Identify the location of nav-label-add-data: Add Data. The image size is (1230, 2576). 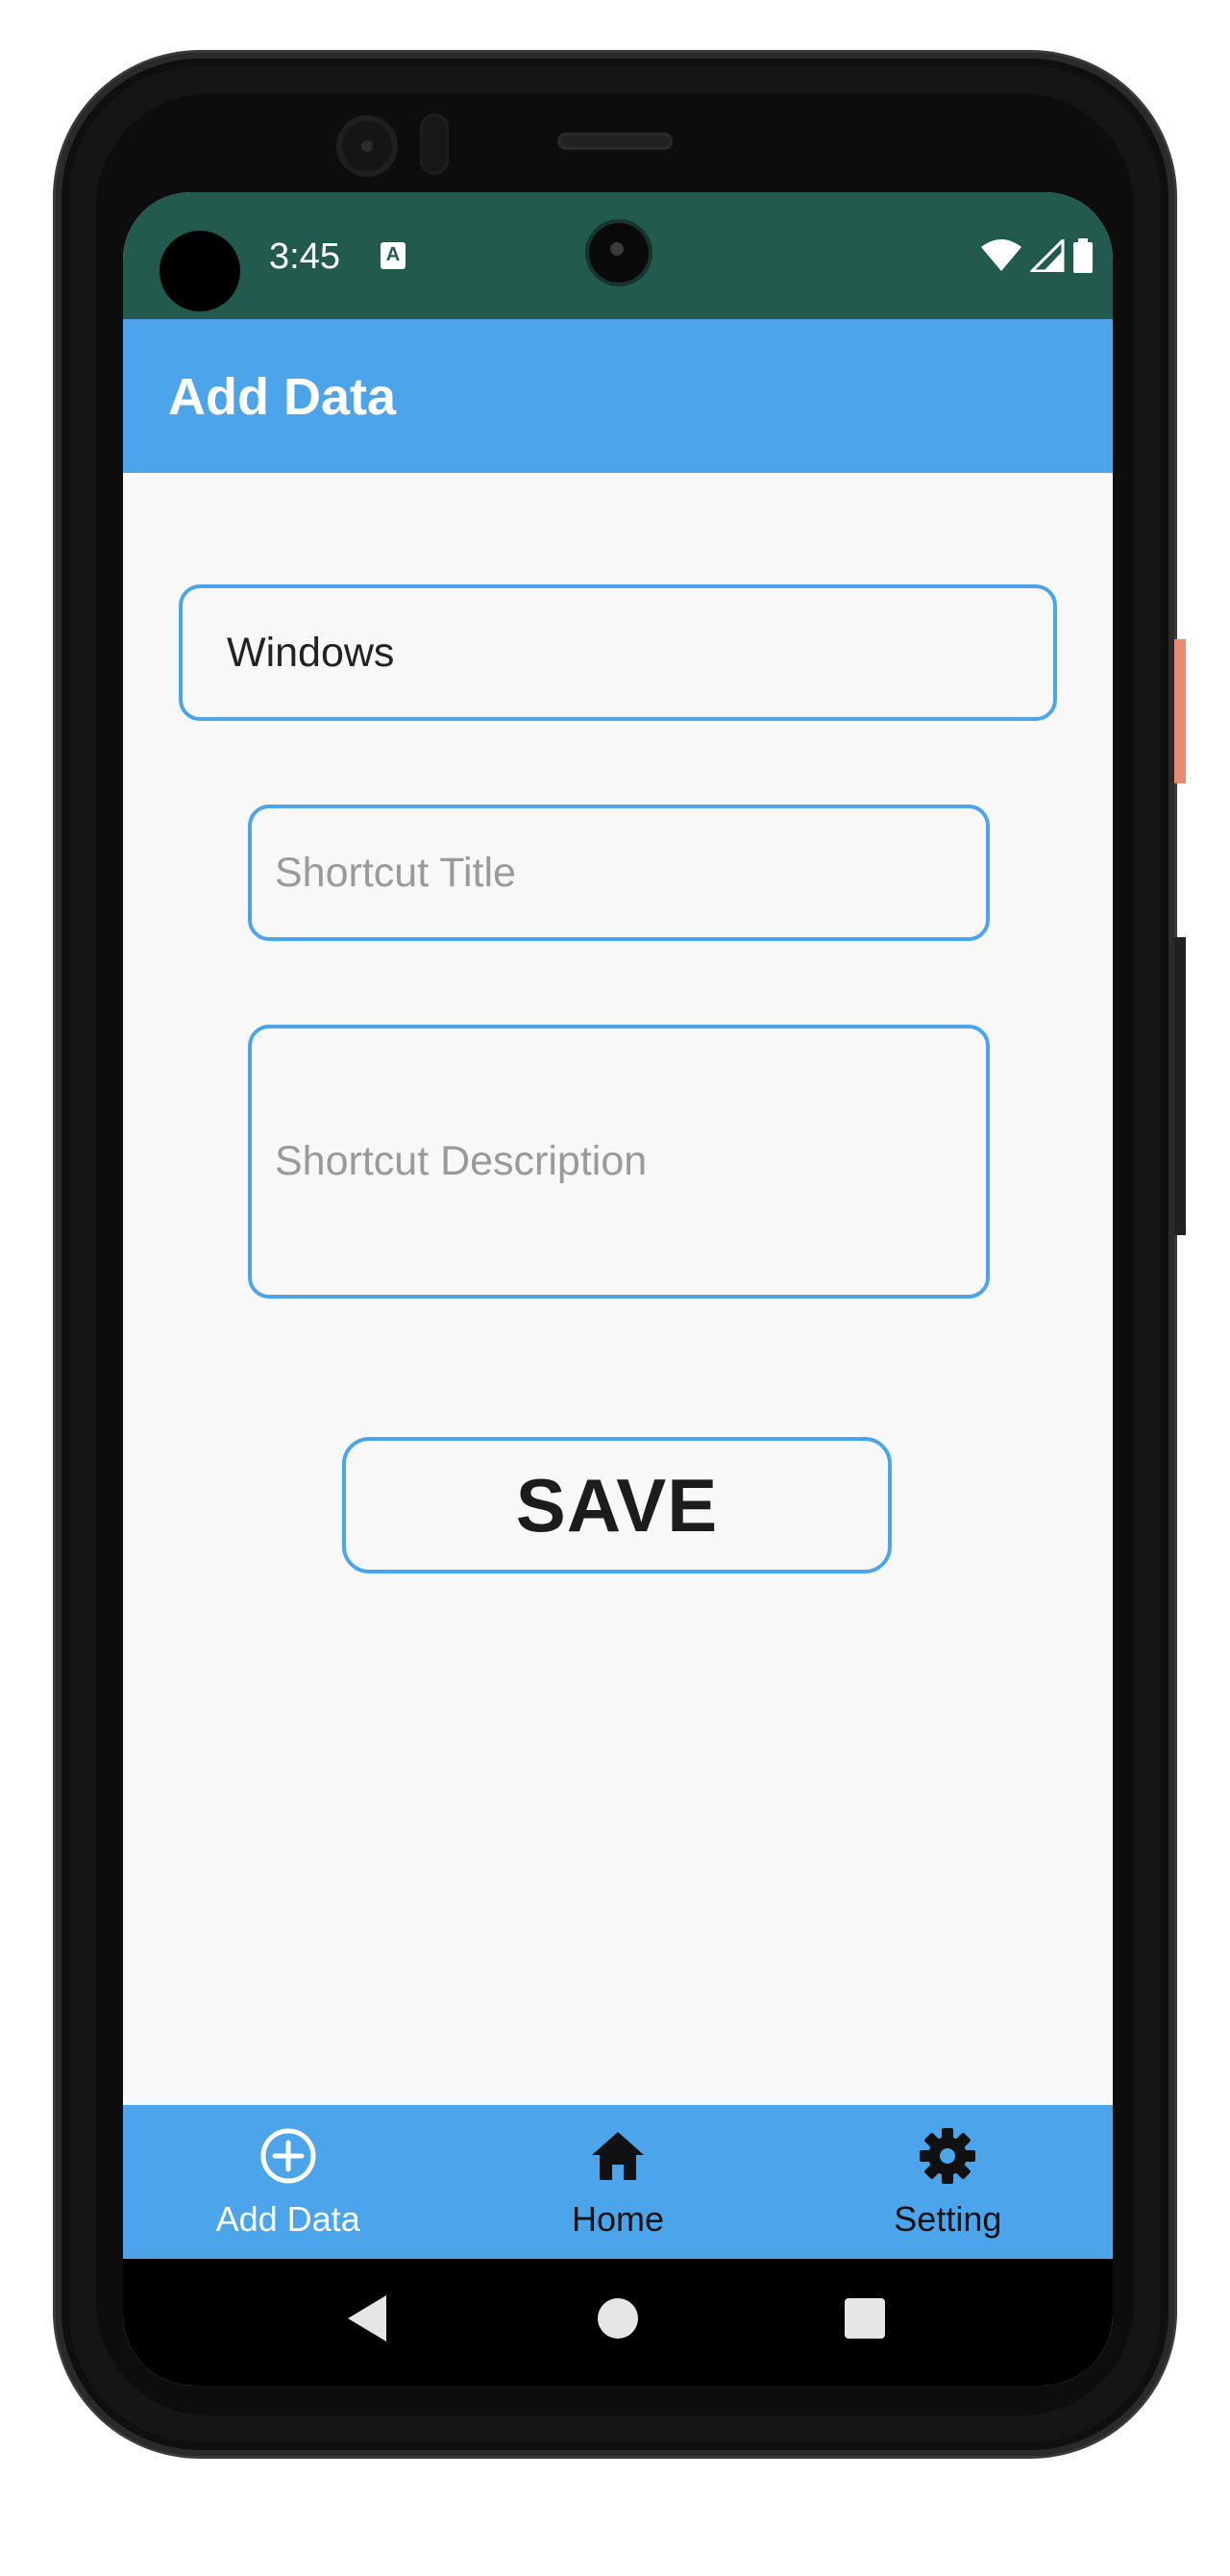
(288, 2219).